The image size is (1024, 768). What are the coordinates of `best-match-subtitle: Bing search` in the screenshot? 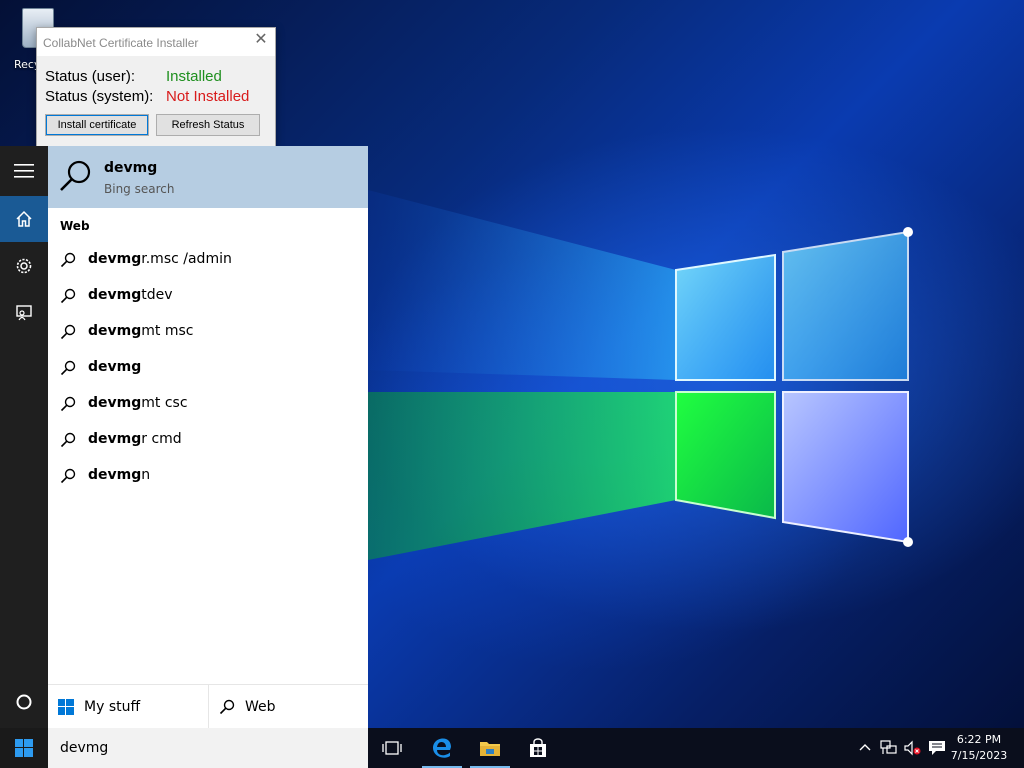 It's located at (139, 189).